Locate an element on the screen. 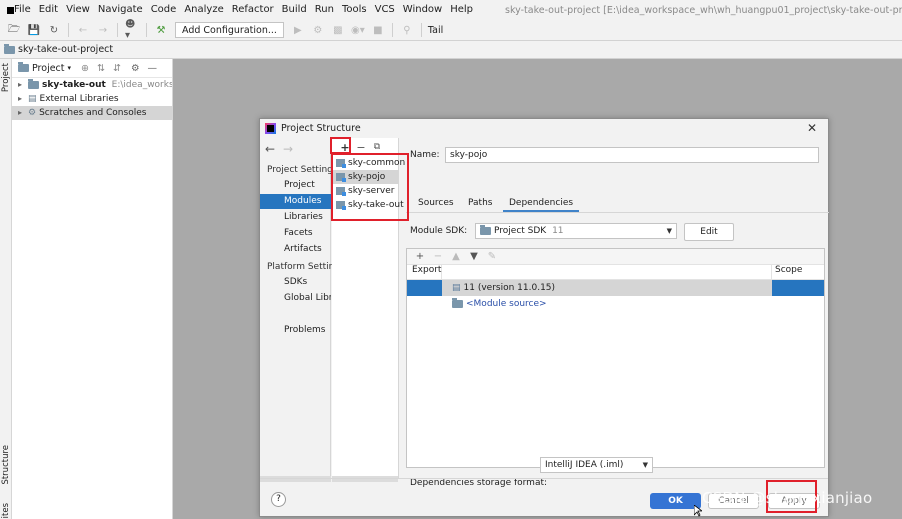  help-button: ? is located at coordinates (278, 499).